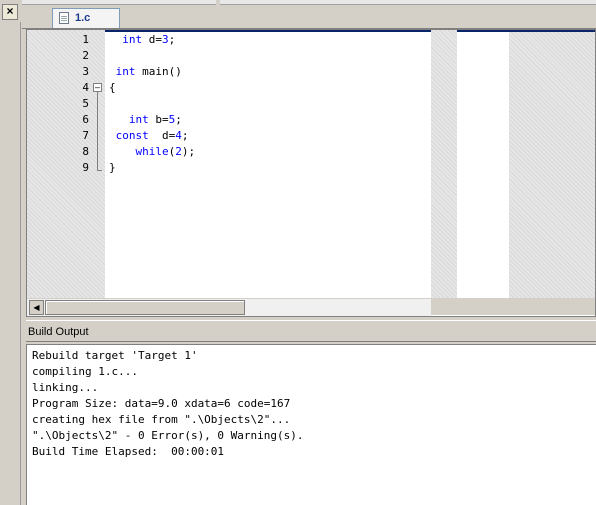  I want to click on code-token: b=, so click(162, 119).